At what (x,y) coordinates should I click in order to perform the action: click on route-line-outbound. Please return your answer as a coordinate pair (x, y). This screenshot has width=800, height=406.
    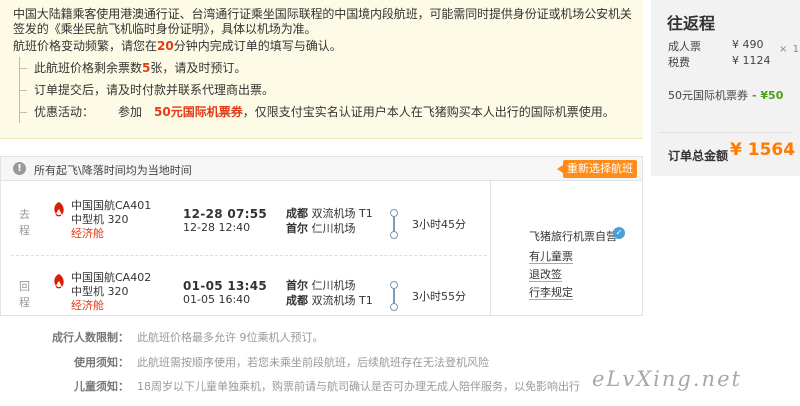
    Looking at the image, I should click on (394, 225).